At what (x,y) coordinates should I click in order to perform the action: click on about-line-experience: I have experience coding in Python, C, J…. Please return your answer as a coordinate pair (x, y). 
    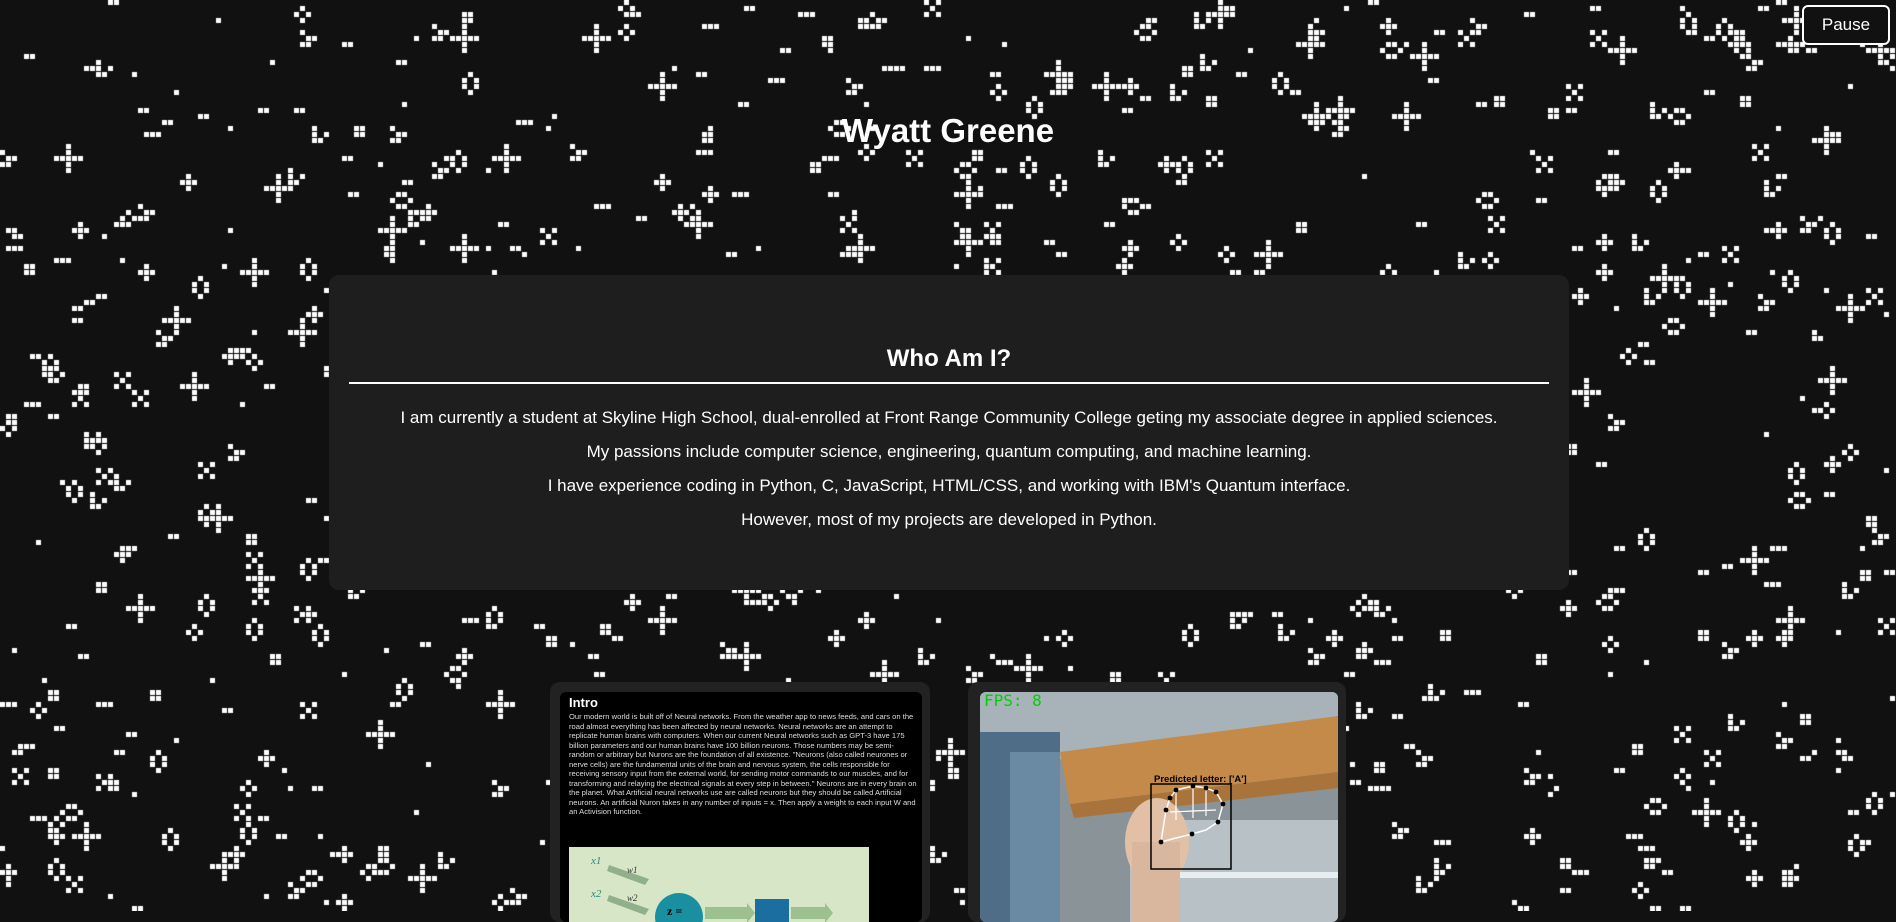
    Looking at the image, I should click on (949, 485).